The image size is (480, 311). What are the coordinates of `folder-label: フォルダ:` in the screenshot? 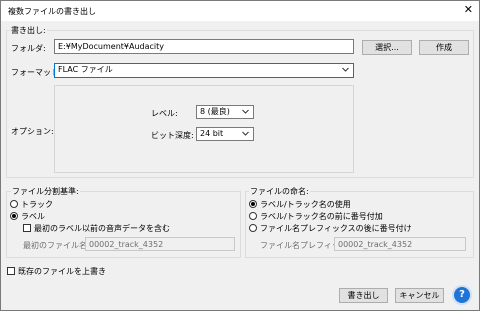 It's located at (28, 48).